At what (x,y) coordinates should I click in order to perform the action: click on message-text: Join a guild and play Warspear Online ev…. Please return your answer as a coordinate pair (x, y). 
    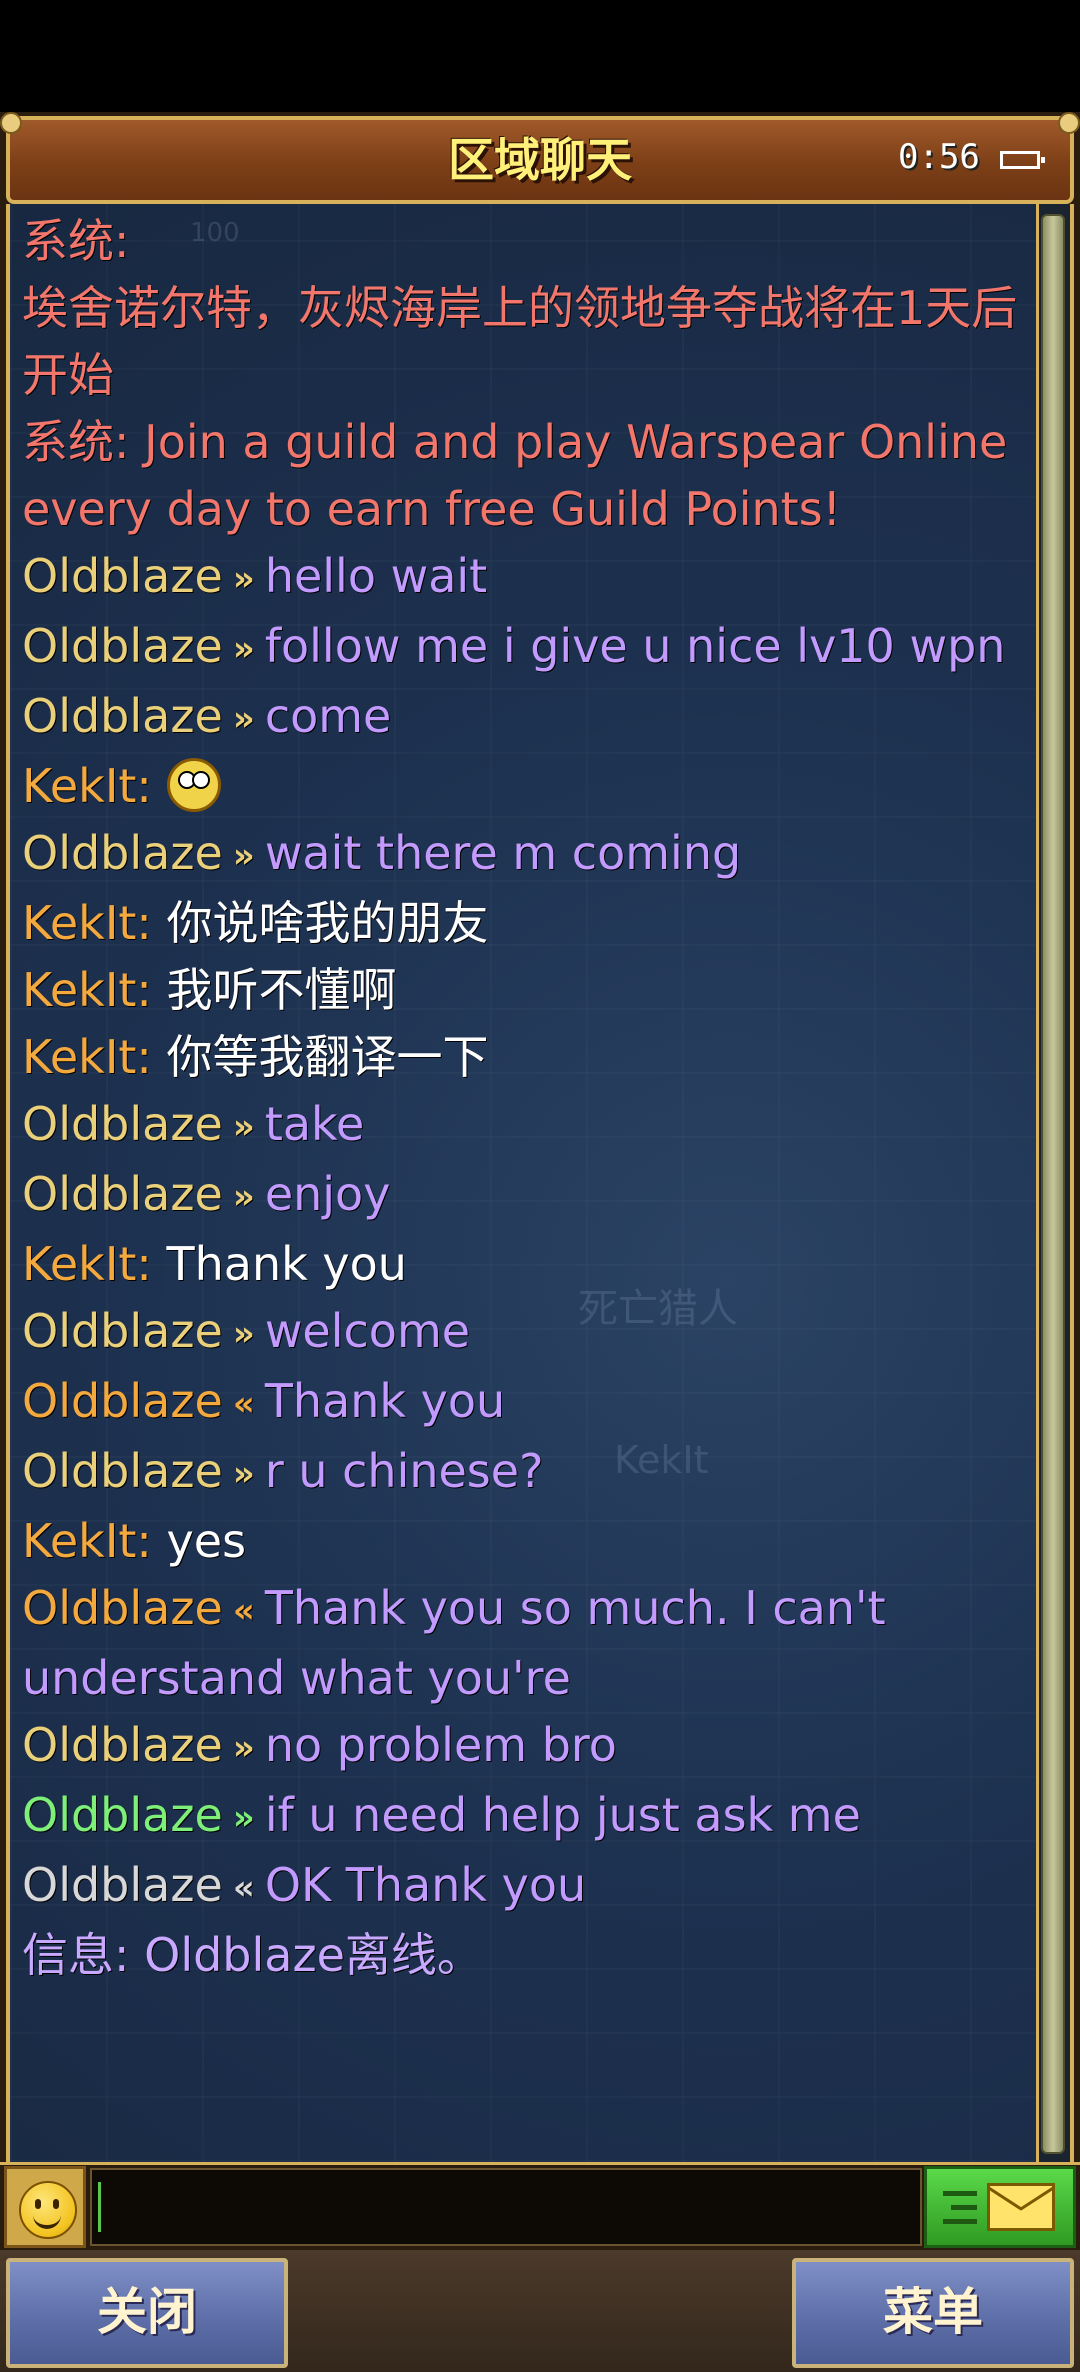
    Looking at the image, I should click on (515, 475).